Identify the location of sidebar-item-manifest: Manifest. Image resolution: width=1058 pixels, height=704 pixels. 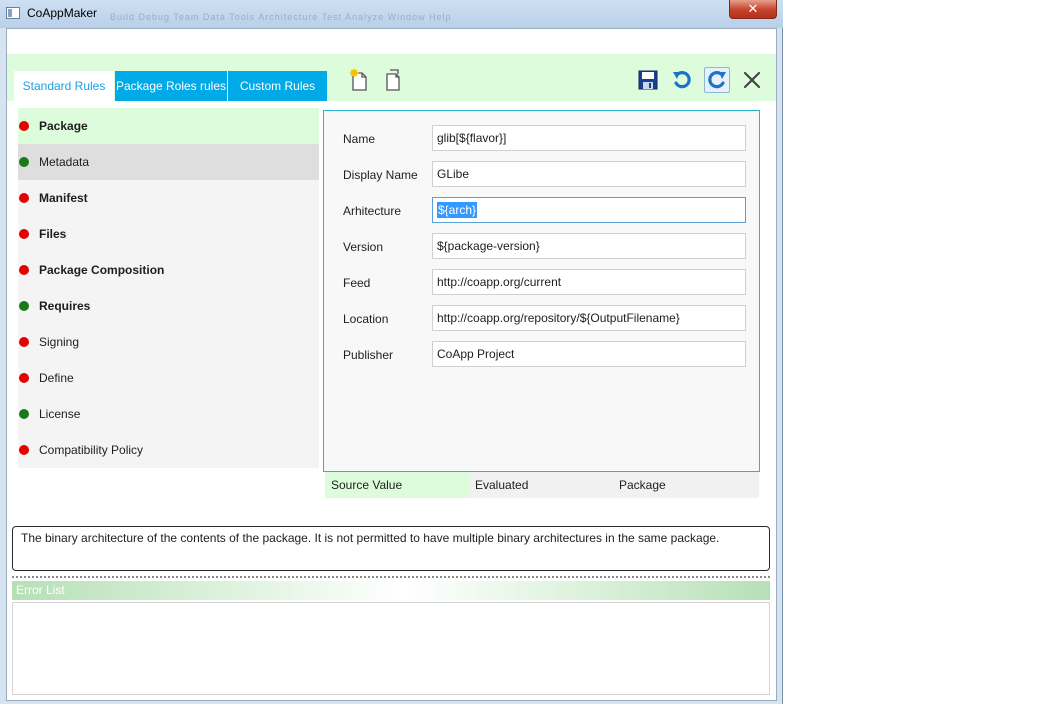
(168, 198).